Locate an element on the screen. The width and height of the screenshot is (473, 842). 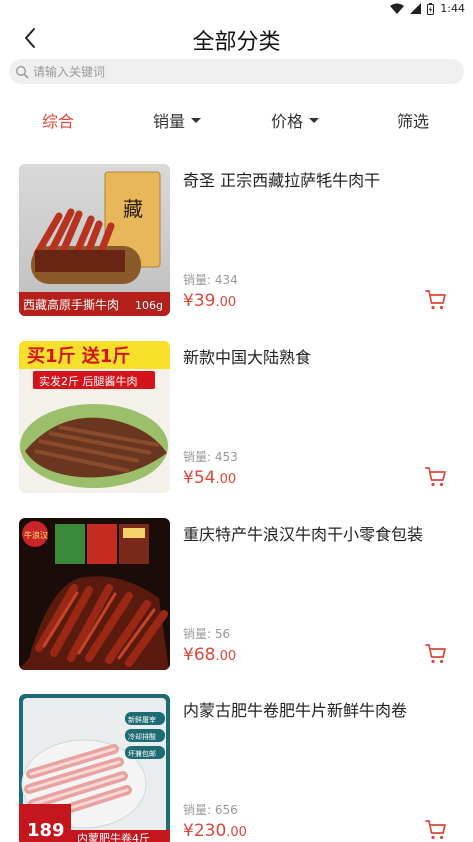
thumb-tag: 新鲜屠宰 is located at coordinates (142, 719).